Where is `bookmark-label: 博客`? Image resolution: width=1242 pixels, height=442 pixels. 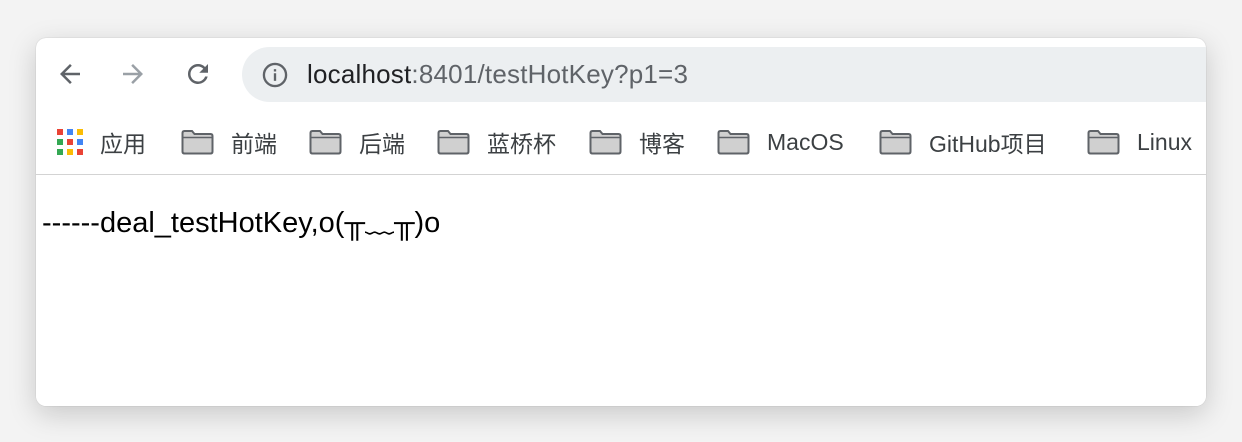 bookmark-label: 博客 is located at coordinates (662, 144).